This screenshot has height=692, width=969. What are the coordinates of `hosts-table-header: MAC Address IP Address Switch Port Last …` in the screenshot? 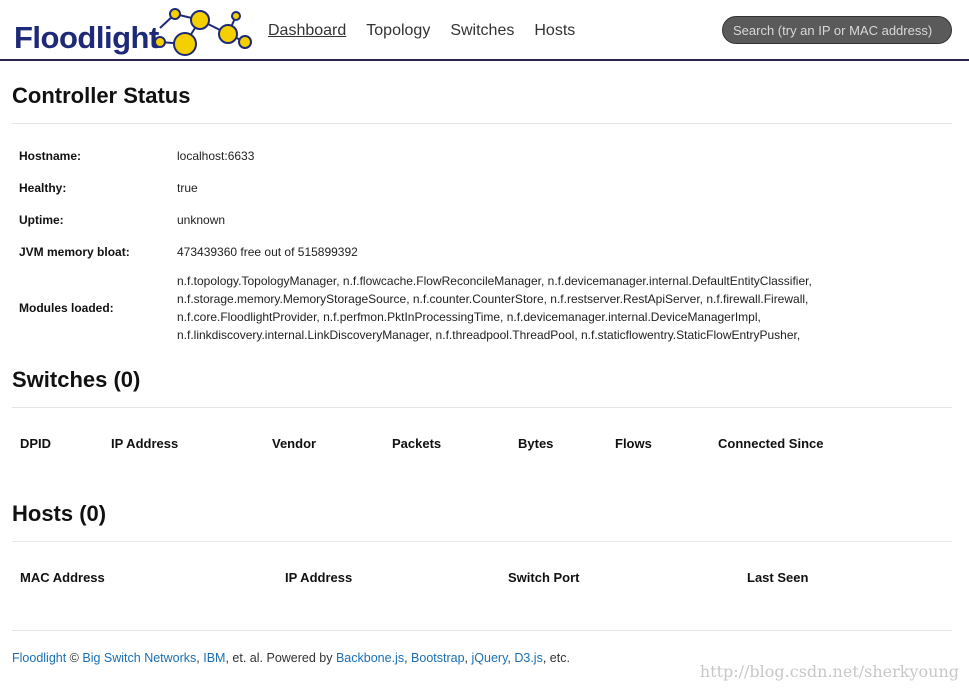 It's located at (482, 580).